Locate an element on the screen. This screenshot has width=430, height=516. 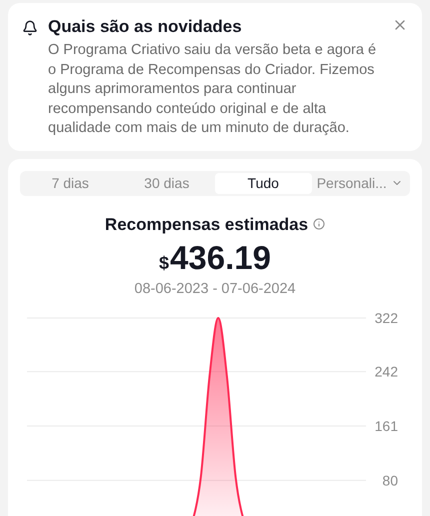
axis-label: 322 is located at coordinates (386, 318).